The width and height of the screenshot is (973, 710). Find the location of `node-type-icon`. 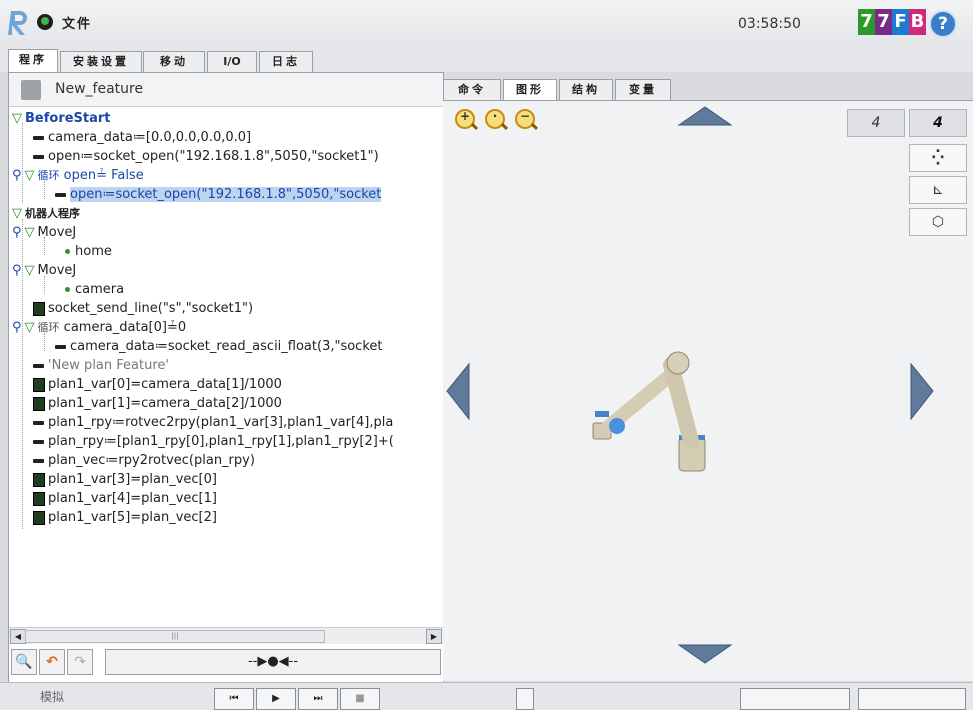

node-type-icon is located at coordinates (31, 90).